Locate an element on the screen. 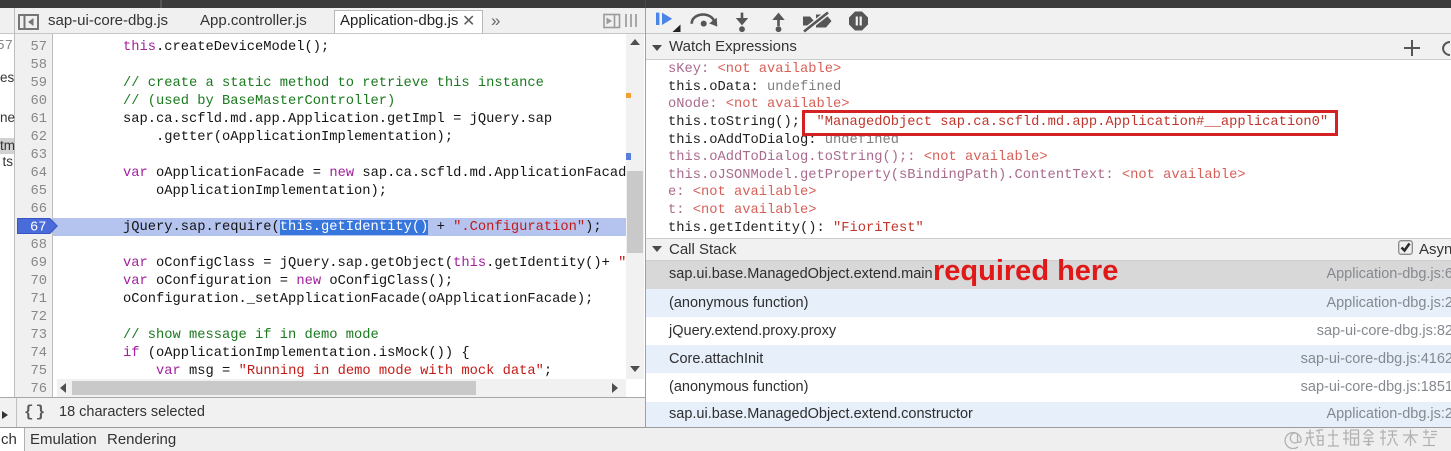 The image size is (1451, 451). svg-text: 67 is located at coordinates (38, 228).